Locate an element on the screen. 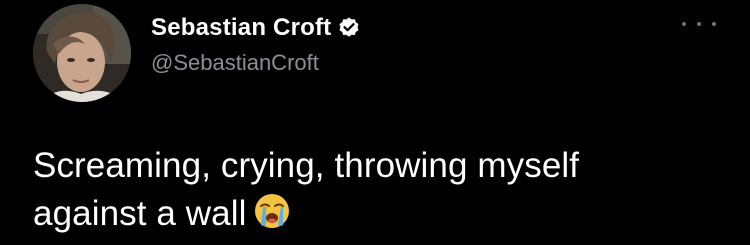  verified-badge-icon is located at coordinates (349, 28).